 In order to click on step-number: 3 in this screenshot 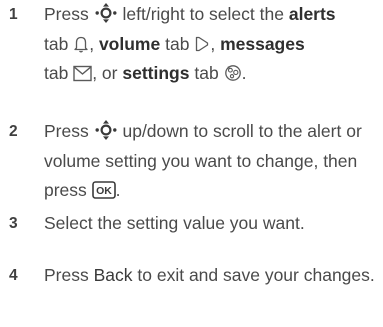, I will do `click(13, 223)`.